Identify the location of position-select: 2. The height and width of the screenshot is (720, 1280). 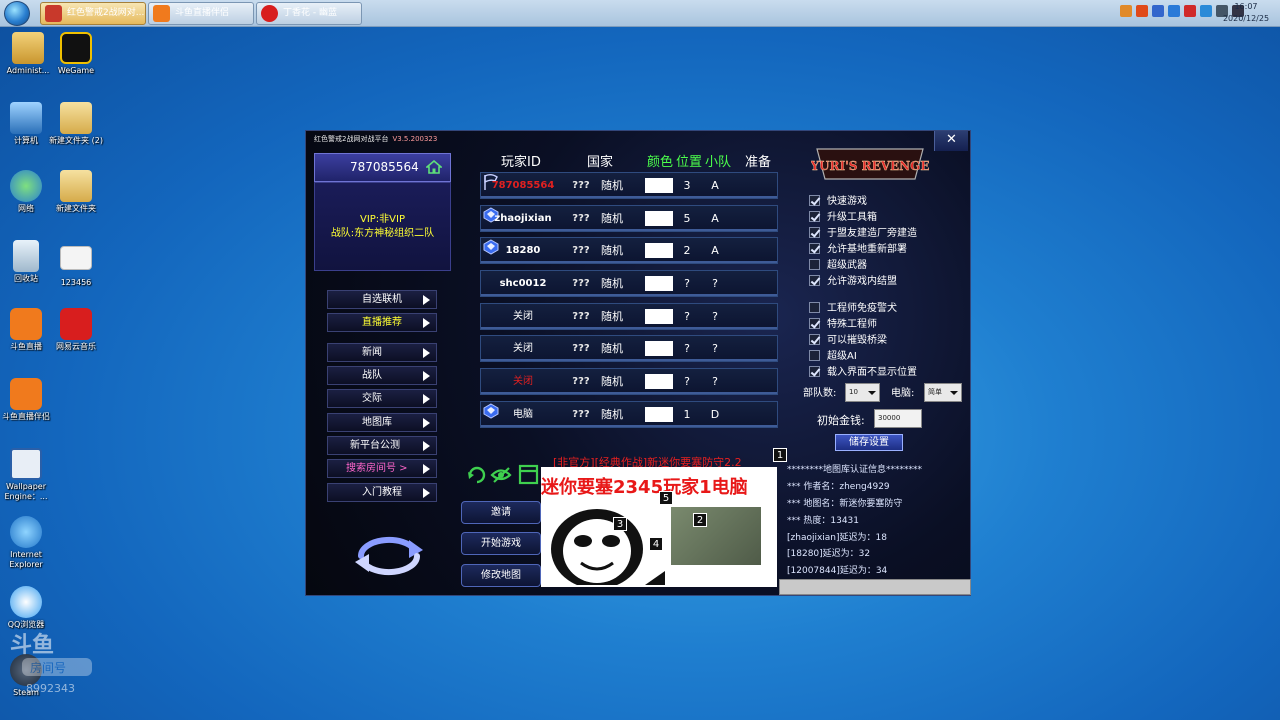
(687, 250).